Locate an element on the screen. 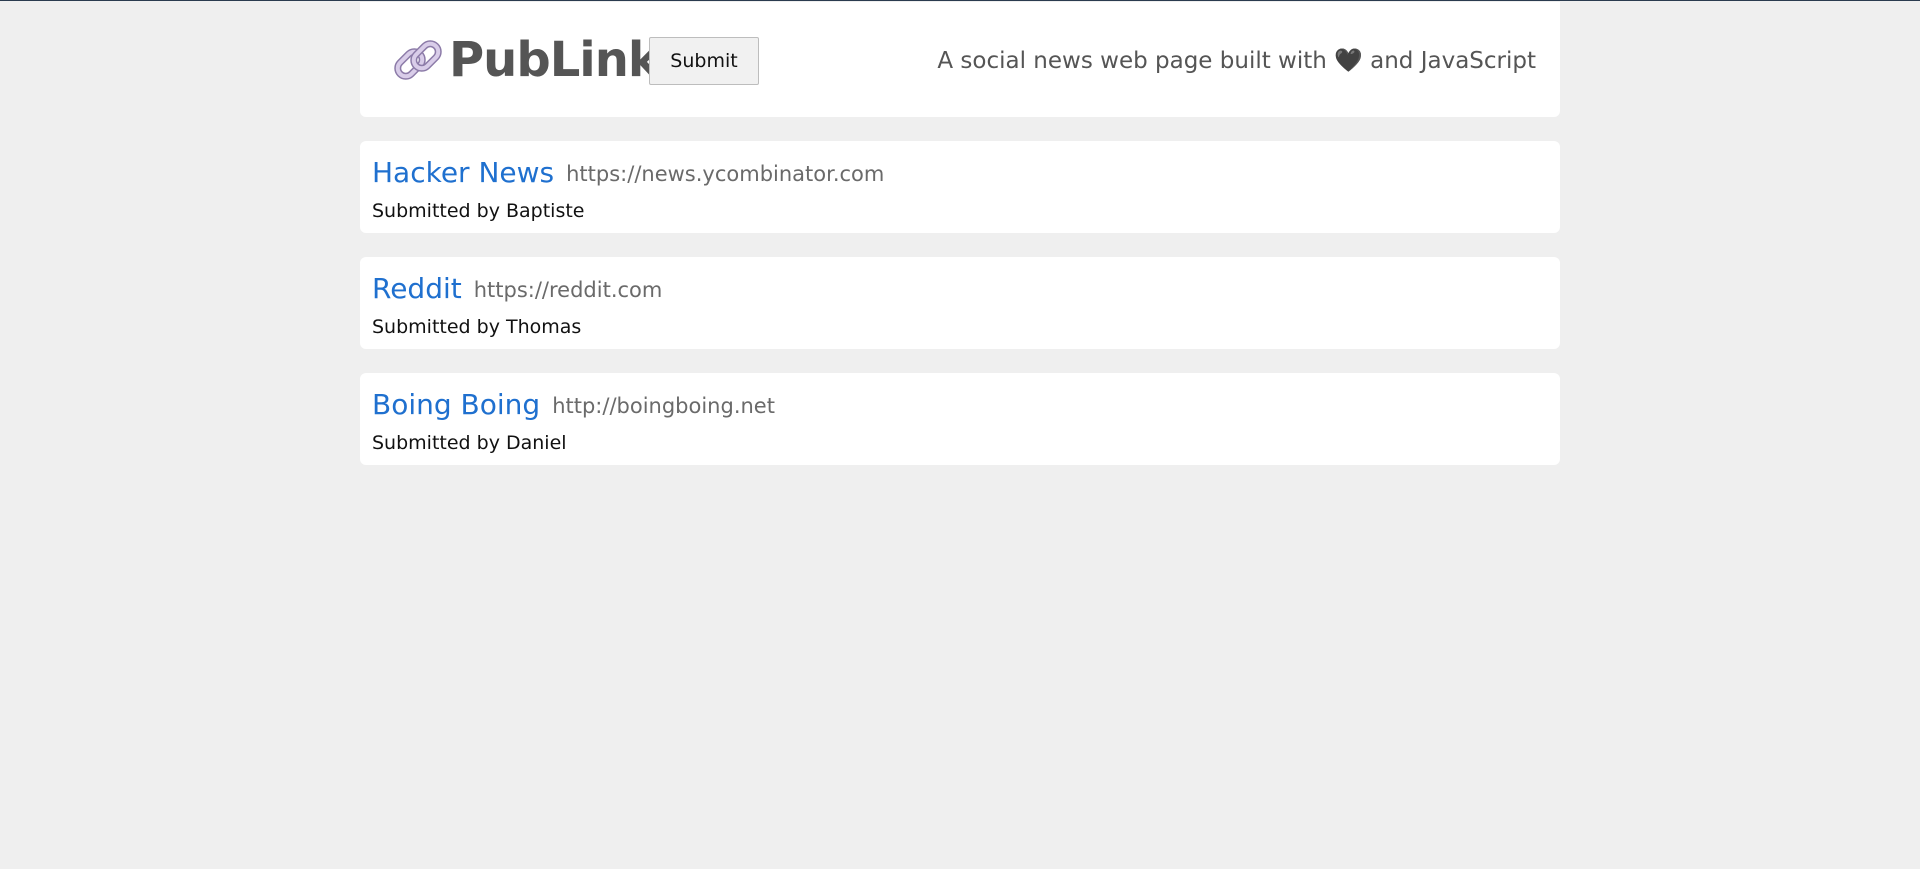 This screenshot has width=1920, height=869. link-icon is located at coordinates (418, 60).